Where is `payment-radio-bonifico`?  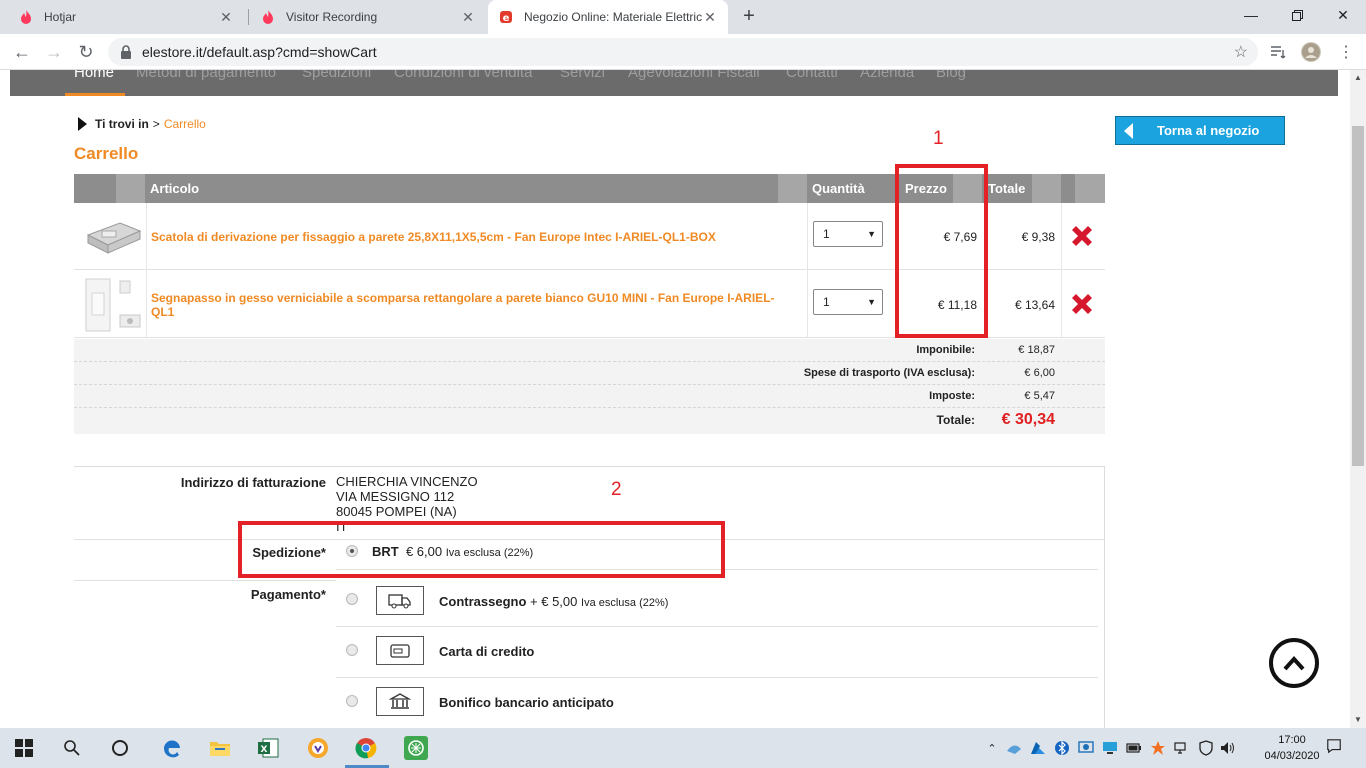 payment-radio-bonifico is located at coordinates (352, 701).